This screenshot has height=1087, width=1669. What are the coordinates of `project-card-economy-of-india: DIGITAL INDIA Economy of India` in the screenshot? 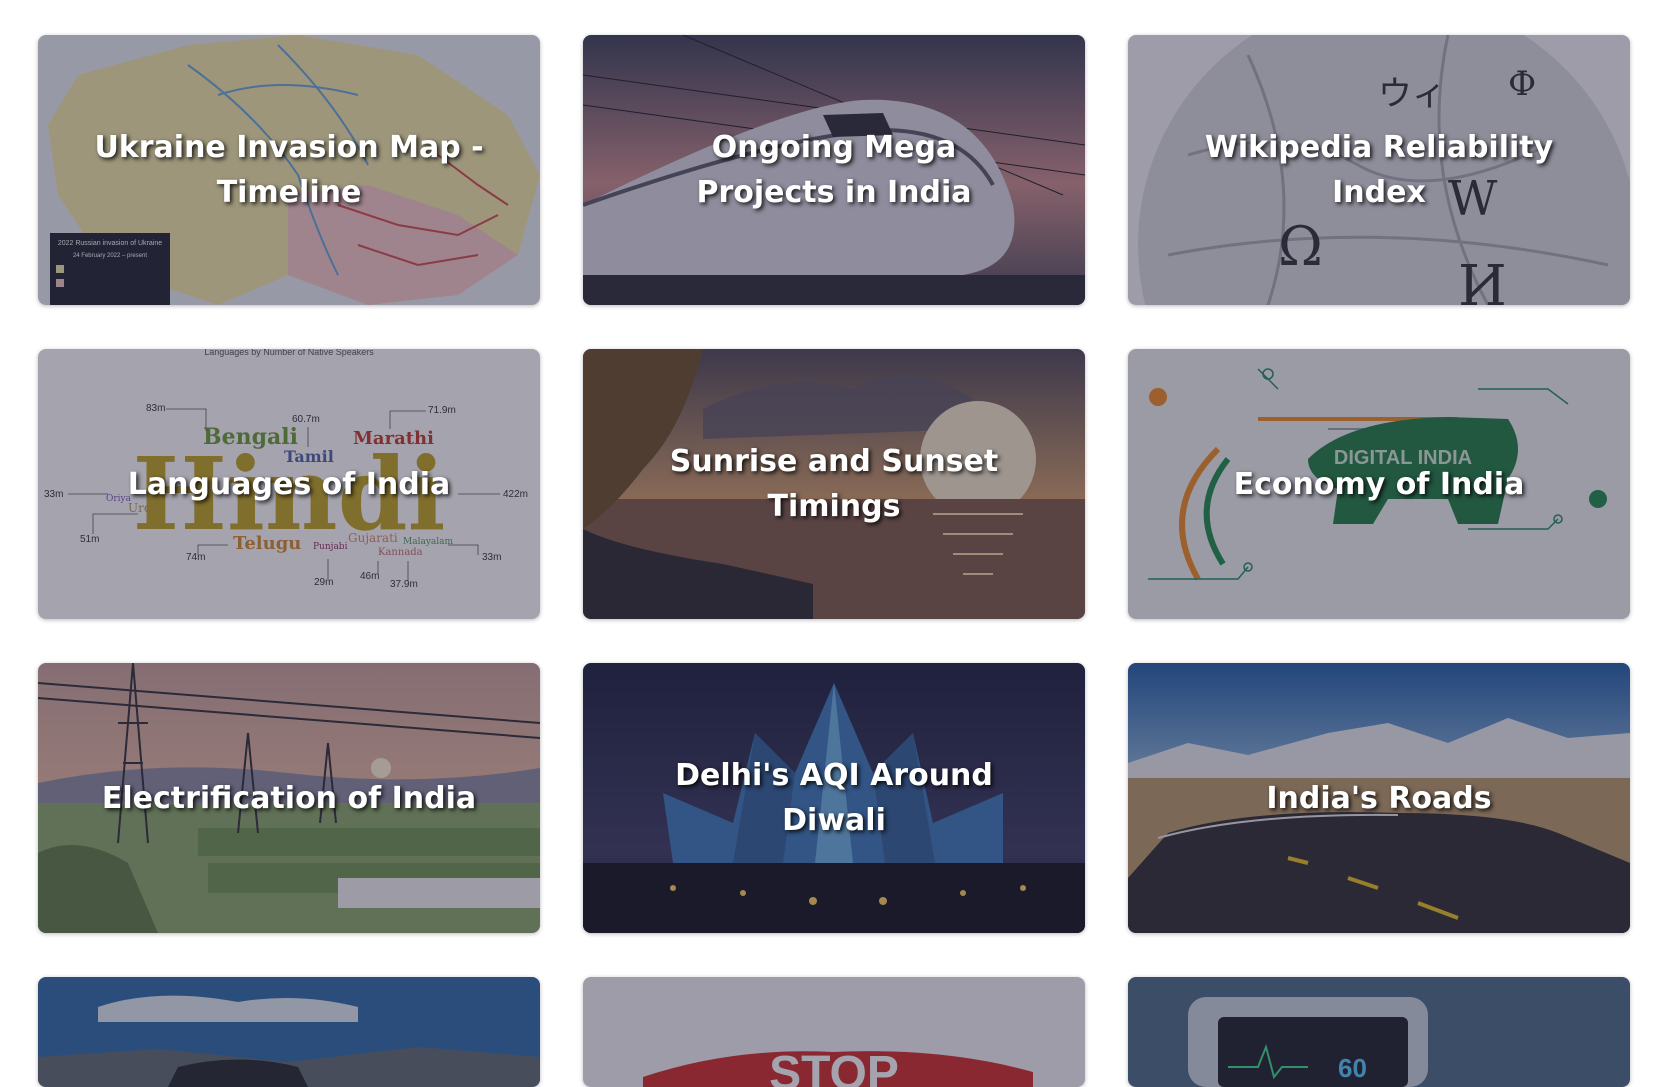 It's located at (1379, 484).